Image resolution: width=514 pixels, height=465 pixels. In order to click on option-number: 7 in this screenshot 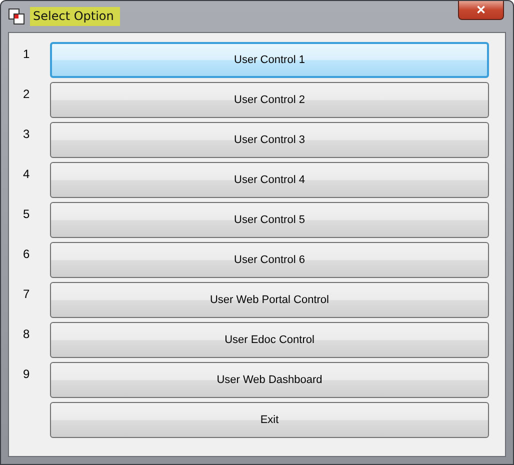, I will do `click(26, 294)`.